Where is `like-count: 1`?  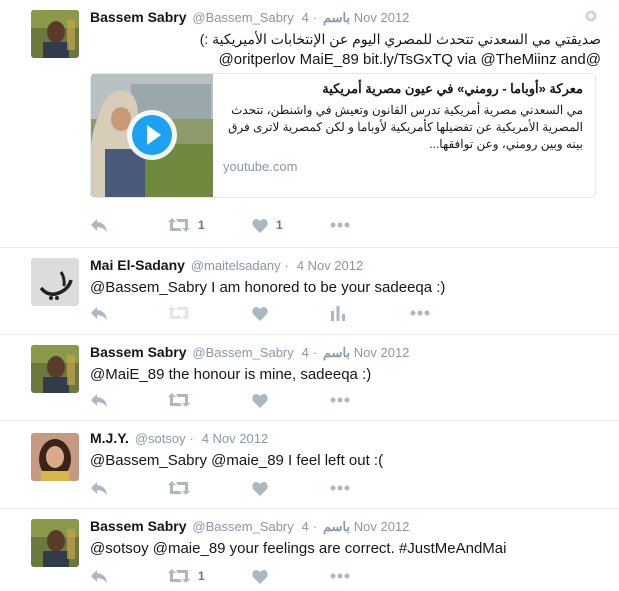 like-count: 1 is located at coordinates (279, 225).